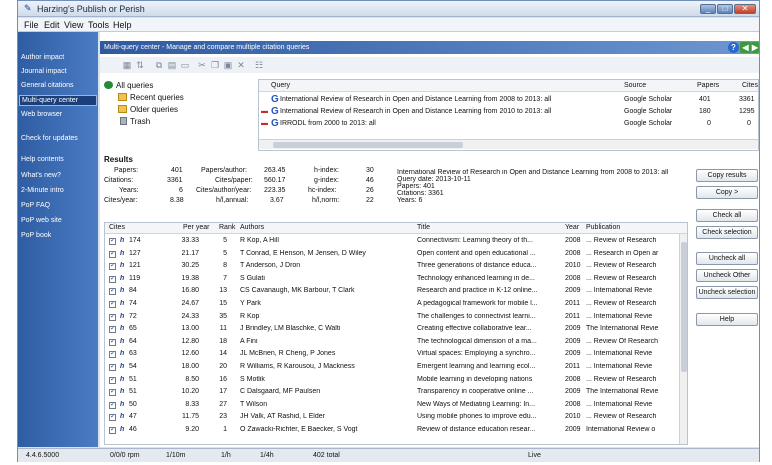  What do you see at coordinates (635, 85) in the screenshot?
I see `col-source: Source` at bounding box center [635, 85].